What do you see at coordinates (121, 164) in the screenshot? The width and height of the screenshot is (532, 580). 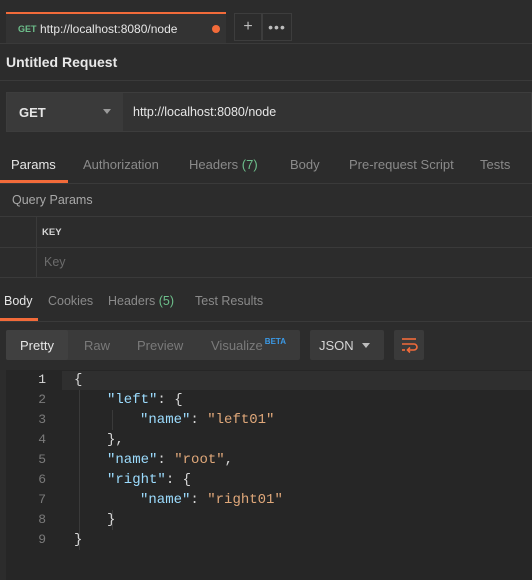 I see `tab-authorization: Authorization` at bounding box center [121, 164].